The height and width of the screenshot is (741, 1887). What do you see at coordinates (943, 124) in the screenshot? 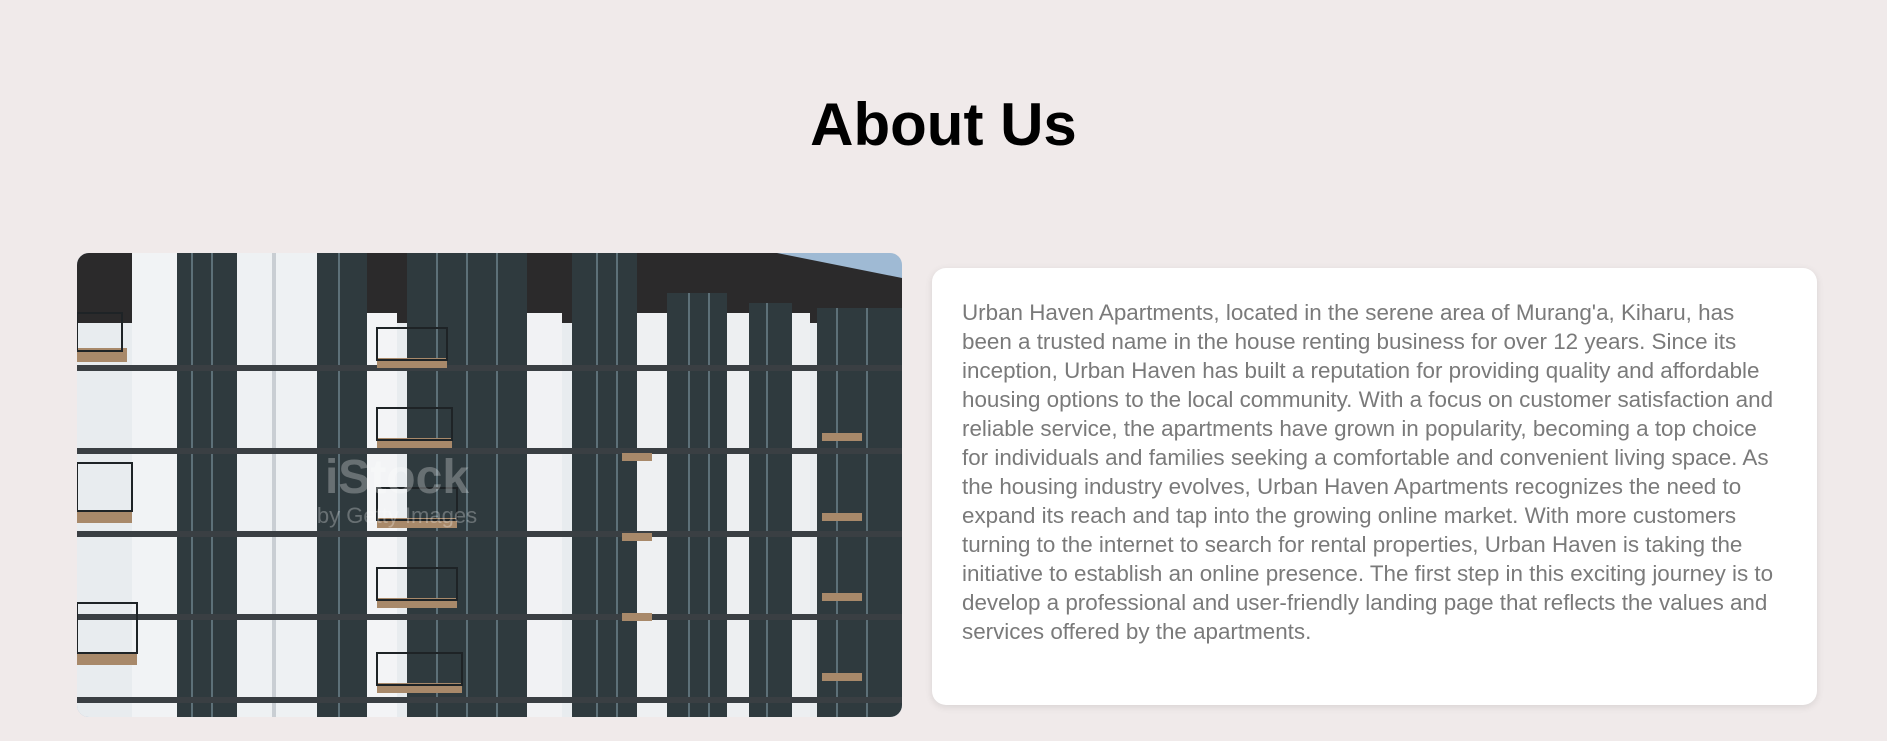
I see `page-title: About Us` at bounding box center [943, 124].